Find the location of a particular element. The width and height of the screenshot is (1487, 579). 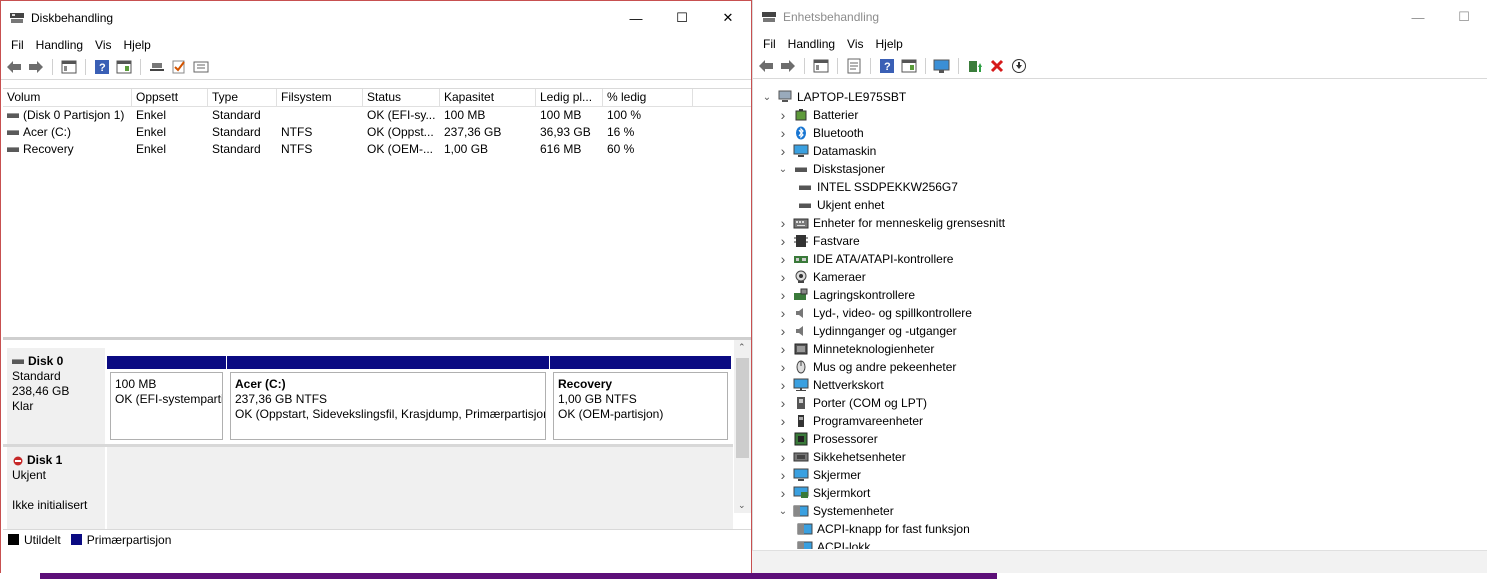

partition-recovery: Recovery 1,00 GB NTFS OK (OEM-partisjon) is located at coordinates (640, 399).